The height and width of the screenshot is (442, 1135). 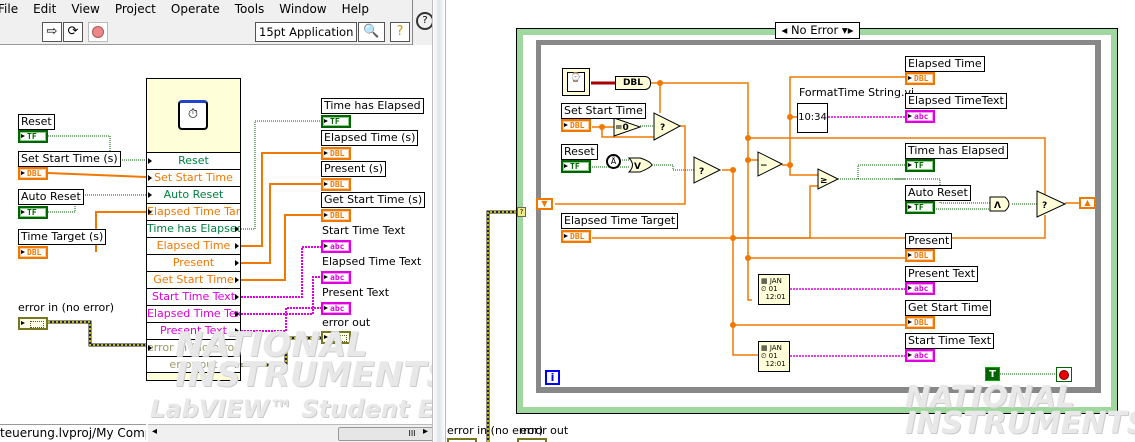 What do you see at coordinates (576, 166) in the screenshot?
I see `reset-terminal: TF` at bounding box center [576, 166].